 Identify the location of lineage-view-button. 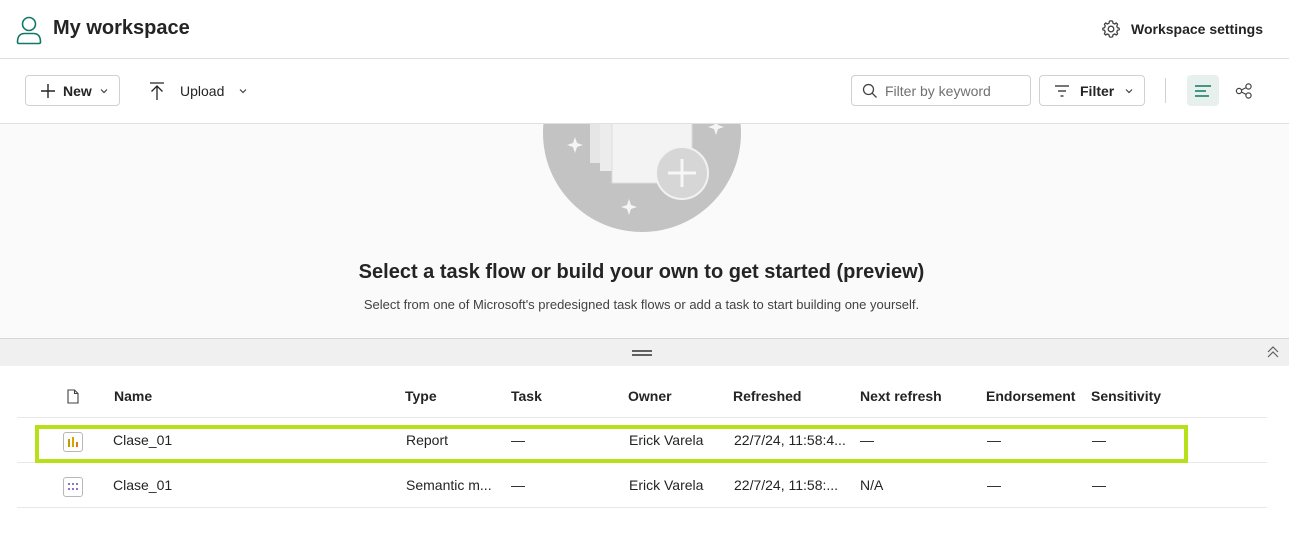
(1244, 90).